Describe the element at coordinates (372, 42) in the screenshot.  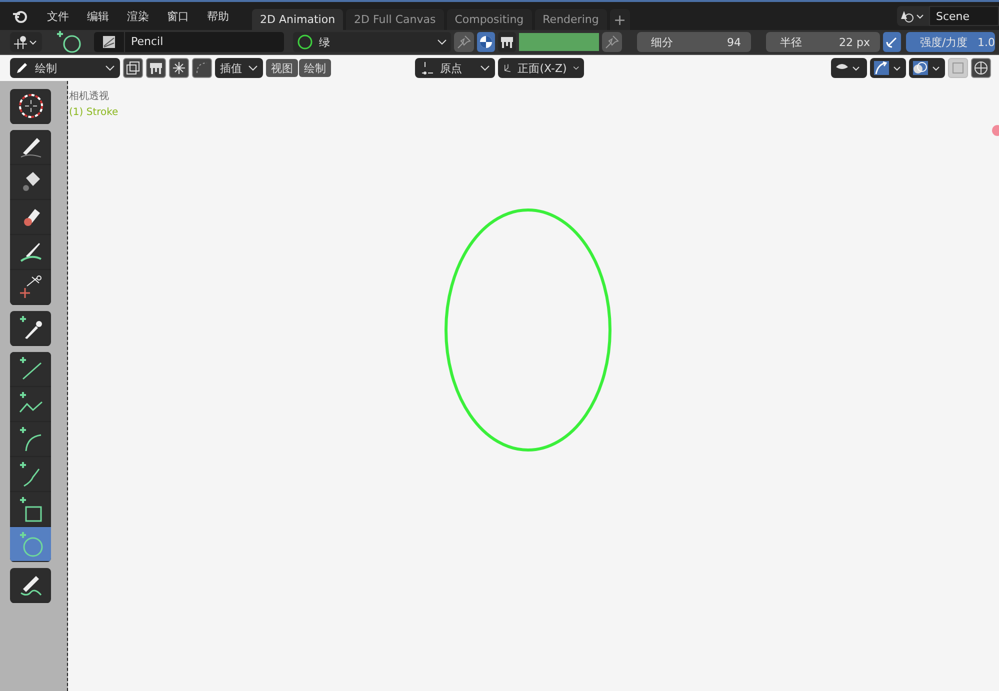
I see `material-dropdown: 绿` at that location.